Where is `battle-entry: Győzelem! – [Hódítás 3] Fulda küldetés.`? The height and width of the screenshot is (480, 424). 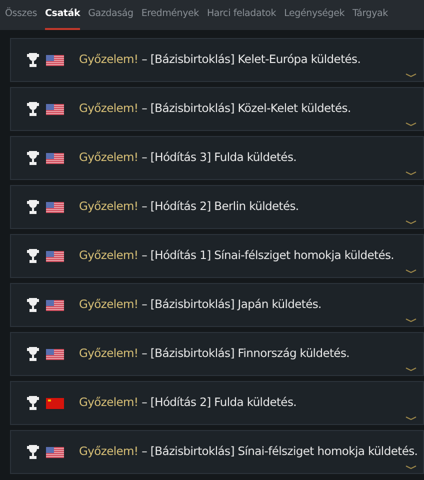 battle-entry: Győzelem! – [Hódítás 3] Fulda küldetés. is located at coordinates (217, 158).